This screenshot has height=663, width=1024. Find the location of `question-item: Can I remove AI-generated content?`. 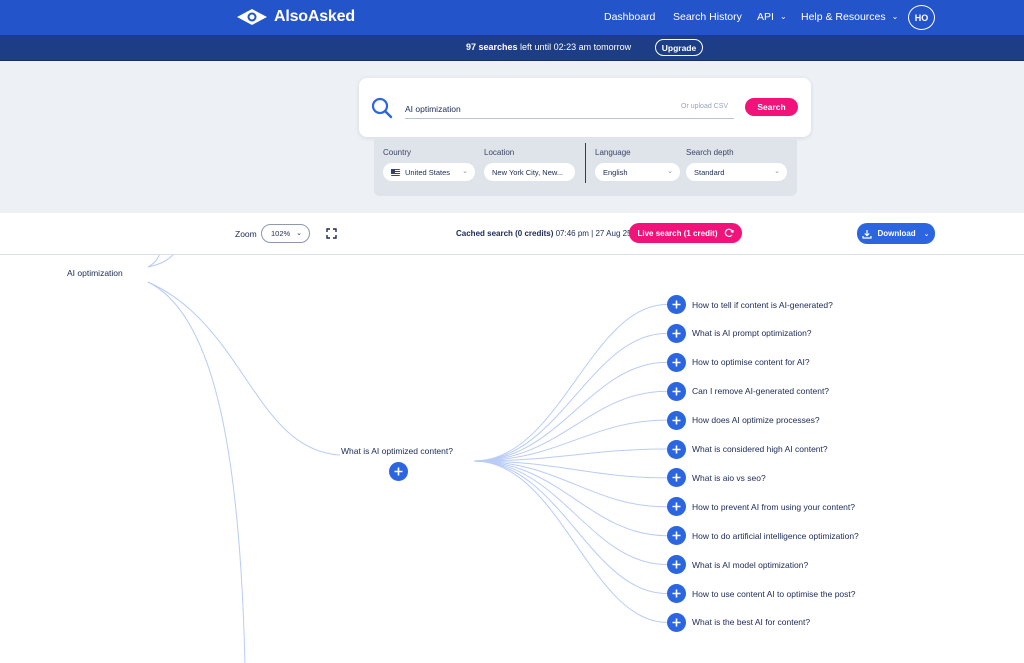

question-item: Can I remove AI-generated content? is located at coordinates (748, 391).